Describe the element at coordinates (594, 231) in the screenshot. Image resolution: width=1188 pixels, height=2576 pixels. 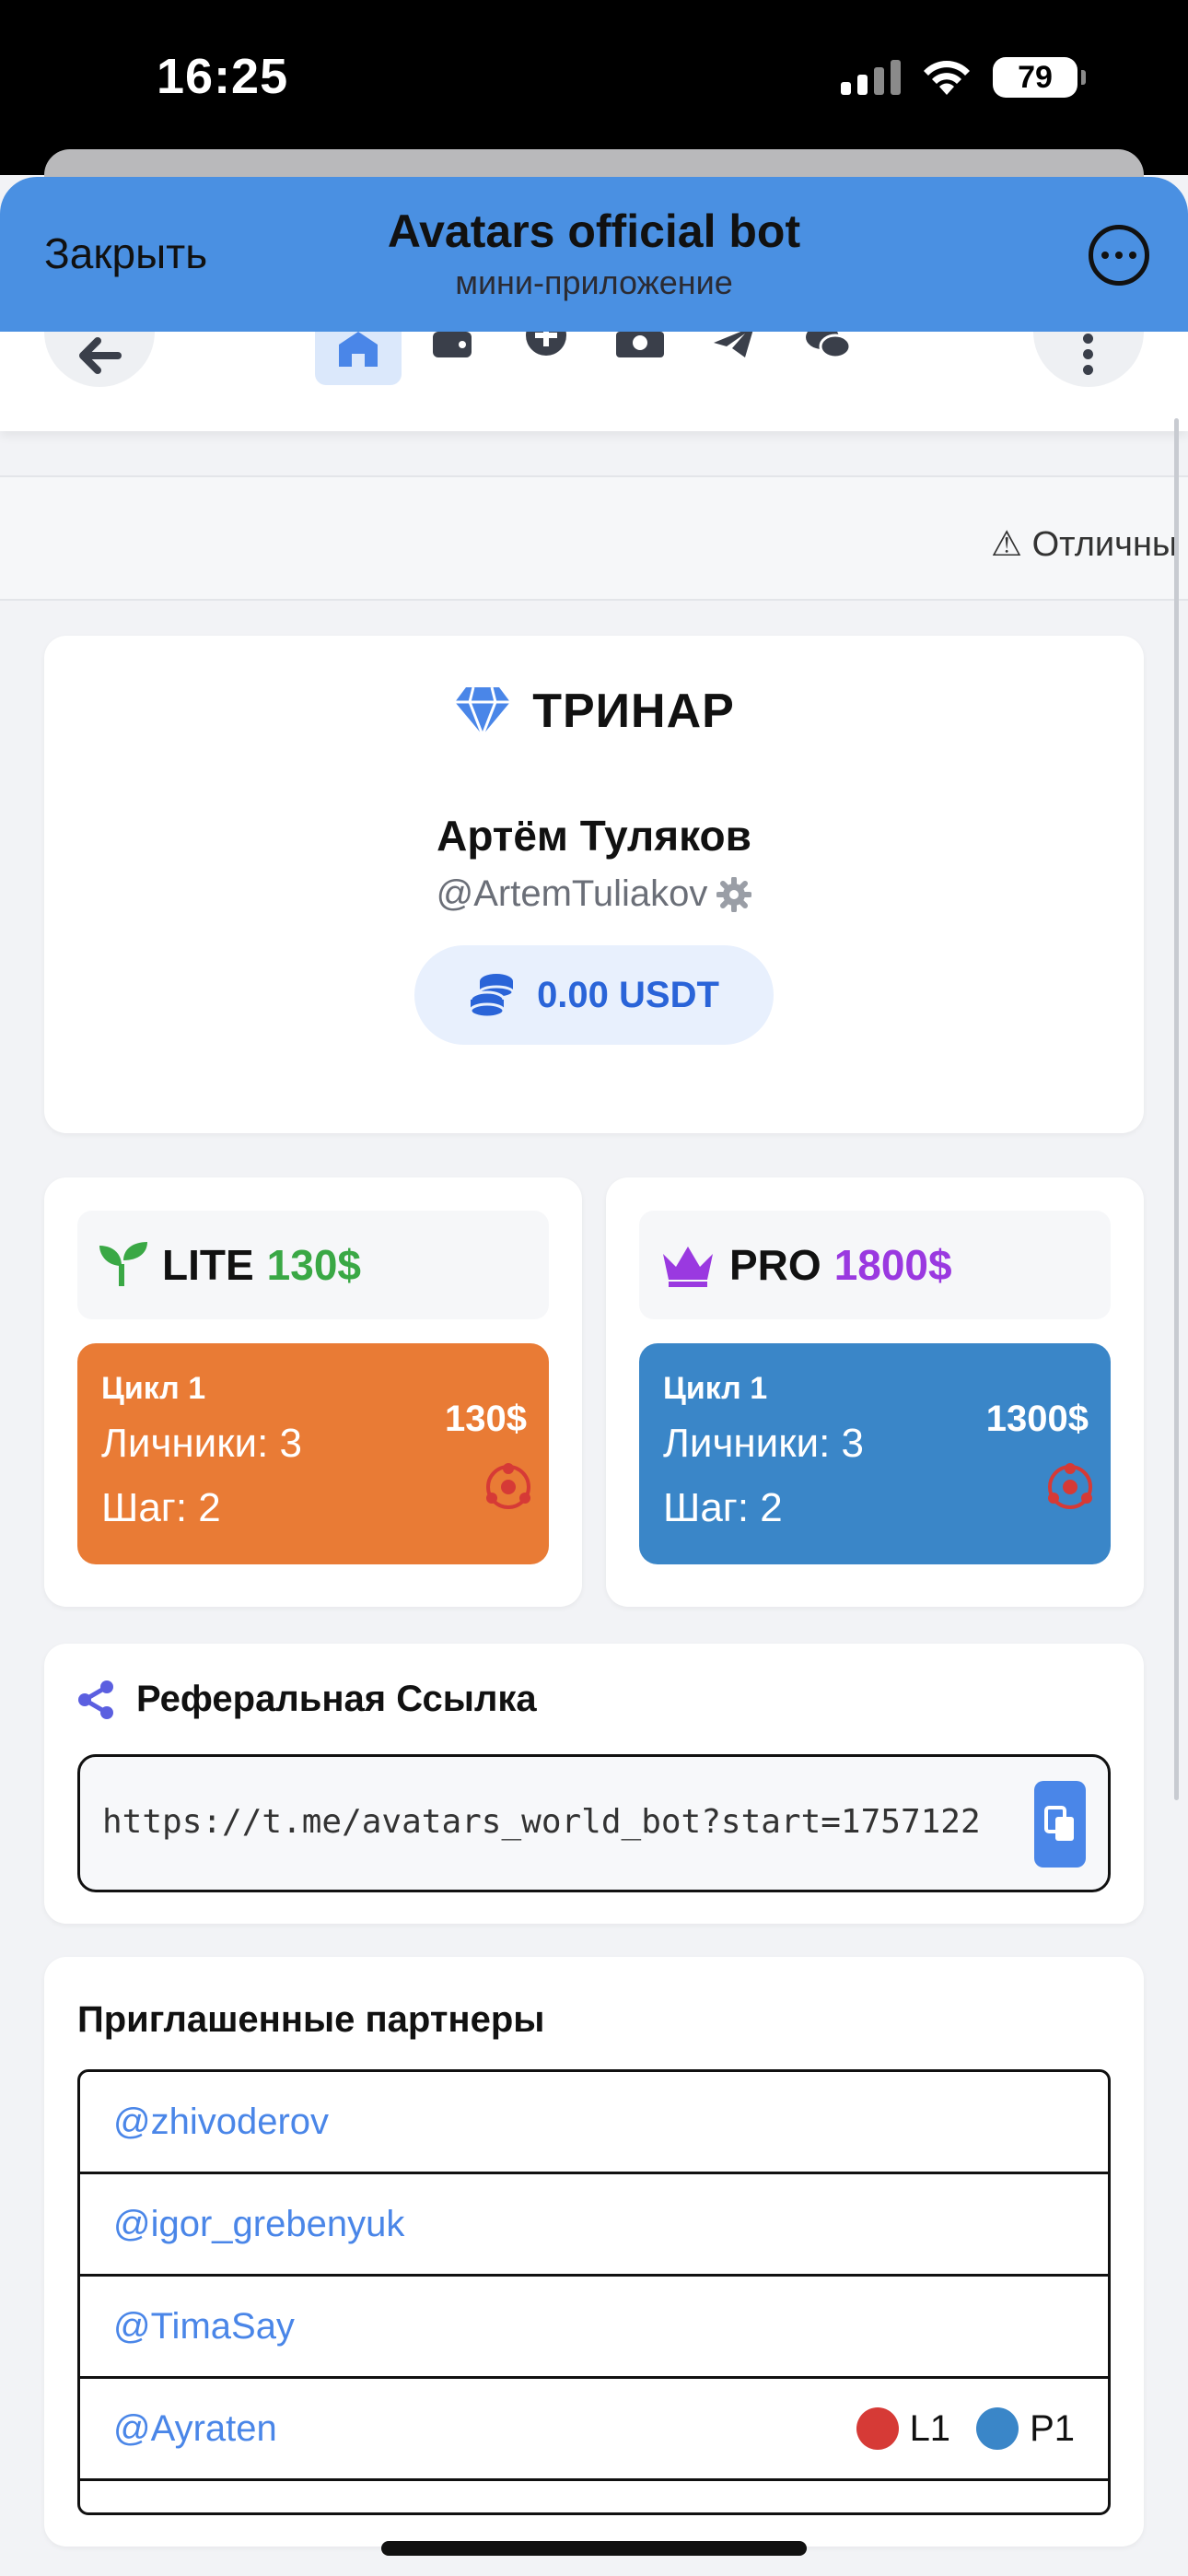
I see `bot-title: Avatars official bot` at that location.